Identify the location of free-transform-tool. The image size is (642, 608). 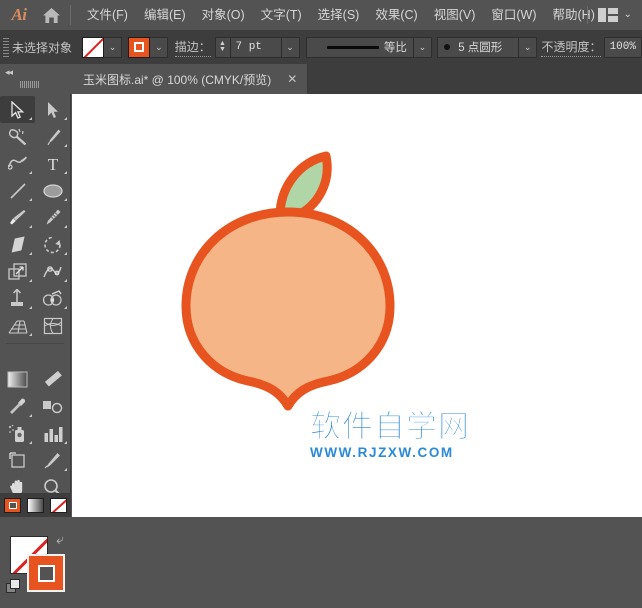
(17, 298).